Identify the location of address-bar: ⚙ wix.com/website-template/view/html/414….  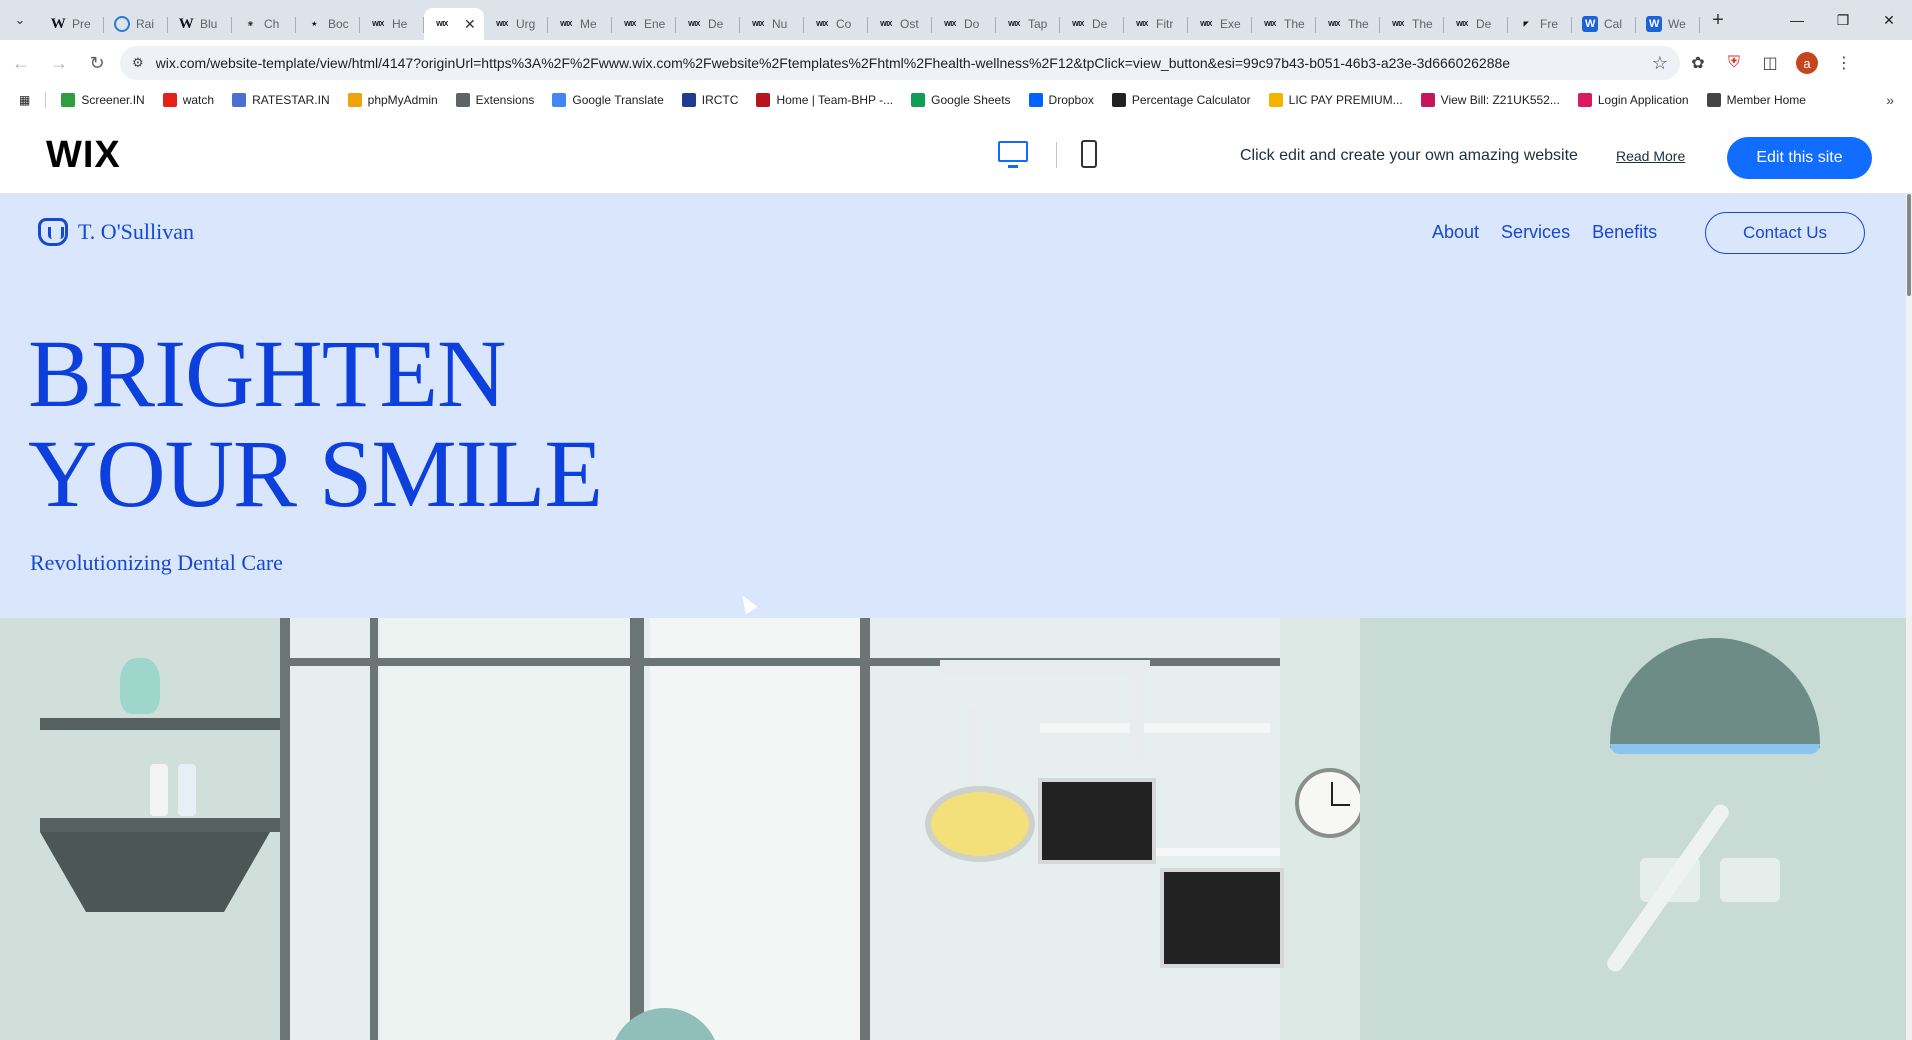
(900, 63).